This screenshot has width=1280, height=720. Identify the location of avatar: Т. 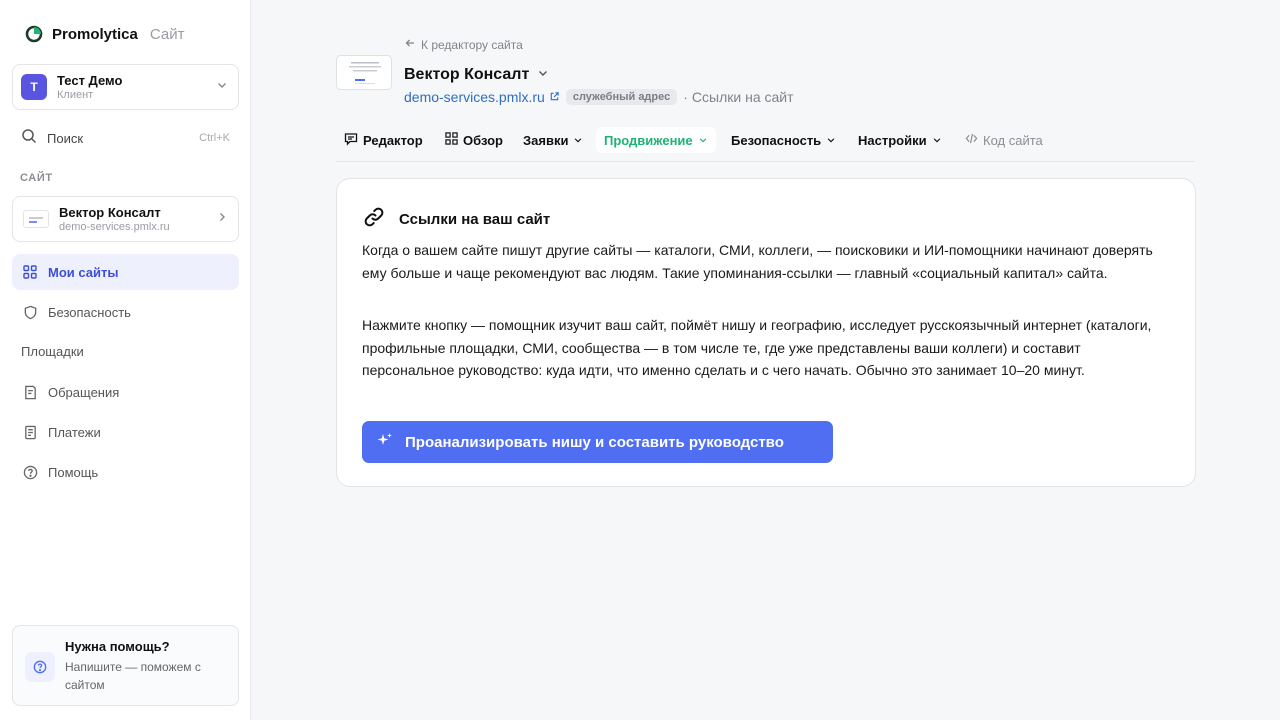
(34, 87).